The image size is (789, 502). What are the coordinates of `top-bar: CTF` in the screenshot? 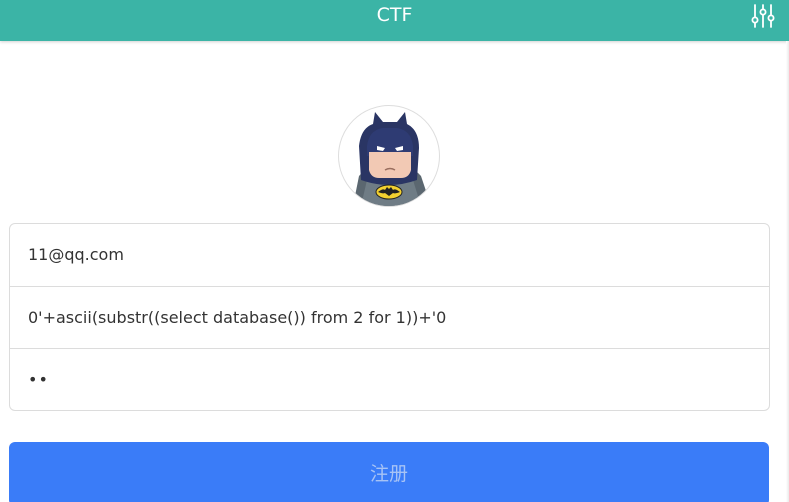 It's located at (394, 20).